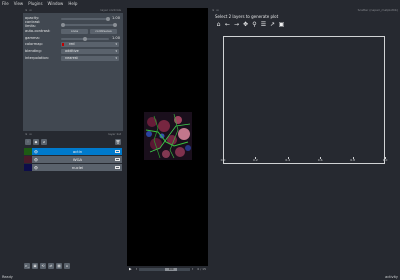 Image resolution: width=400 pixels, height=280 pixels. Describe the element at coordinates (33, 51) in the screenshot. I see `blending-label: blending:` at that location.